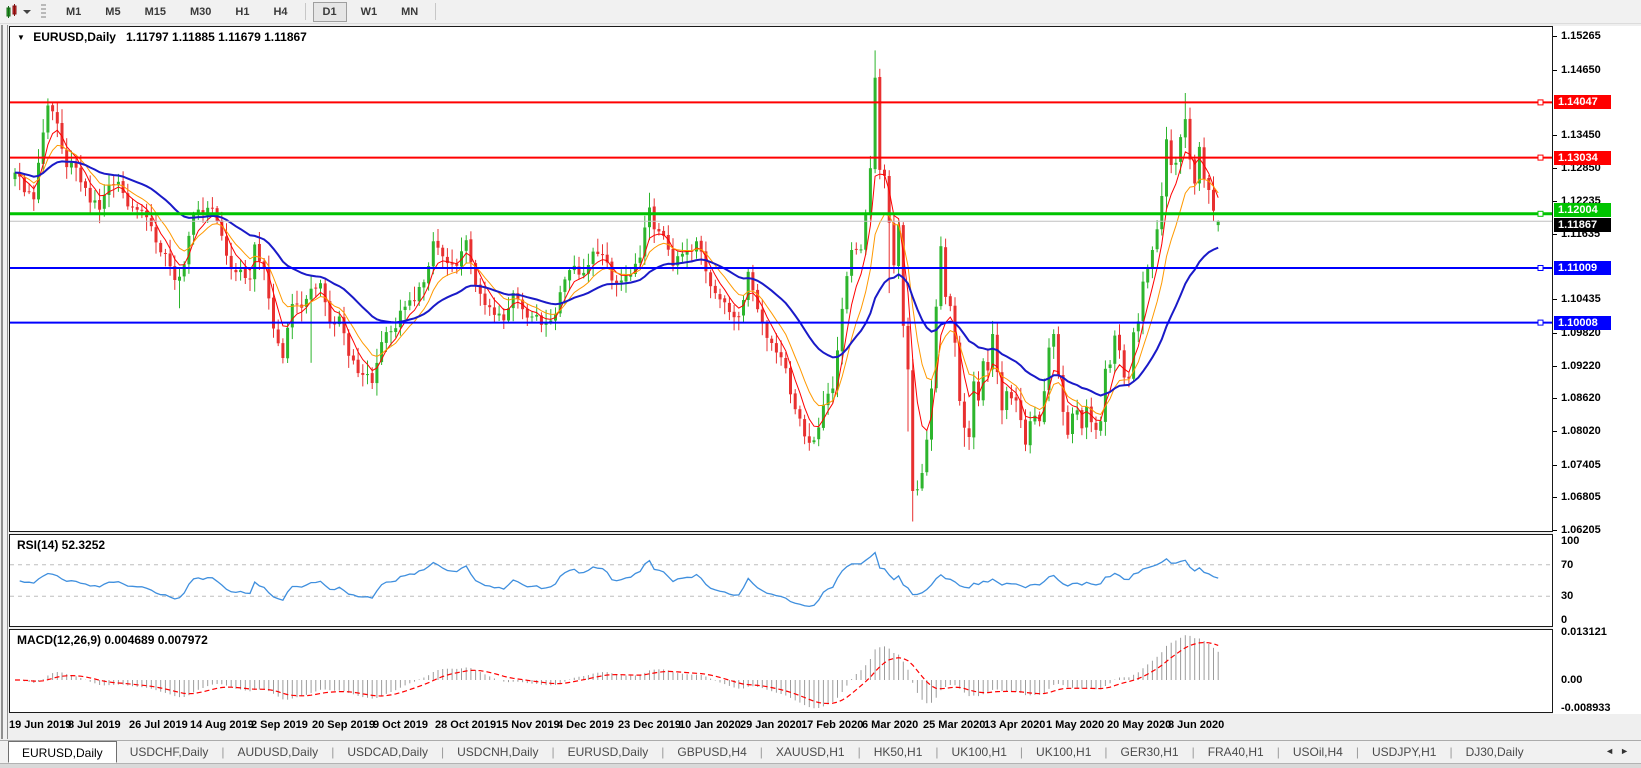  I want to click on price-tick-1.08620: 1.08620, so click(1581, 398).